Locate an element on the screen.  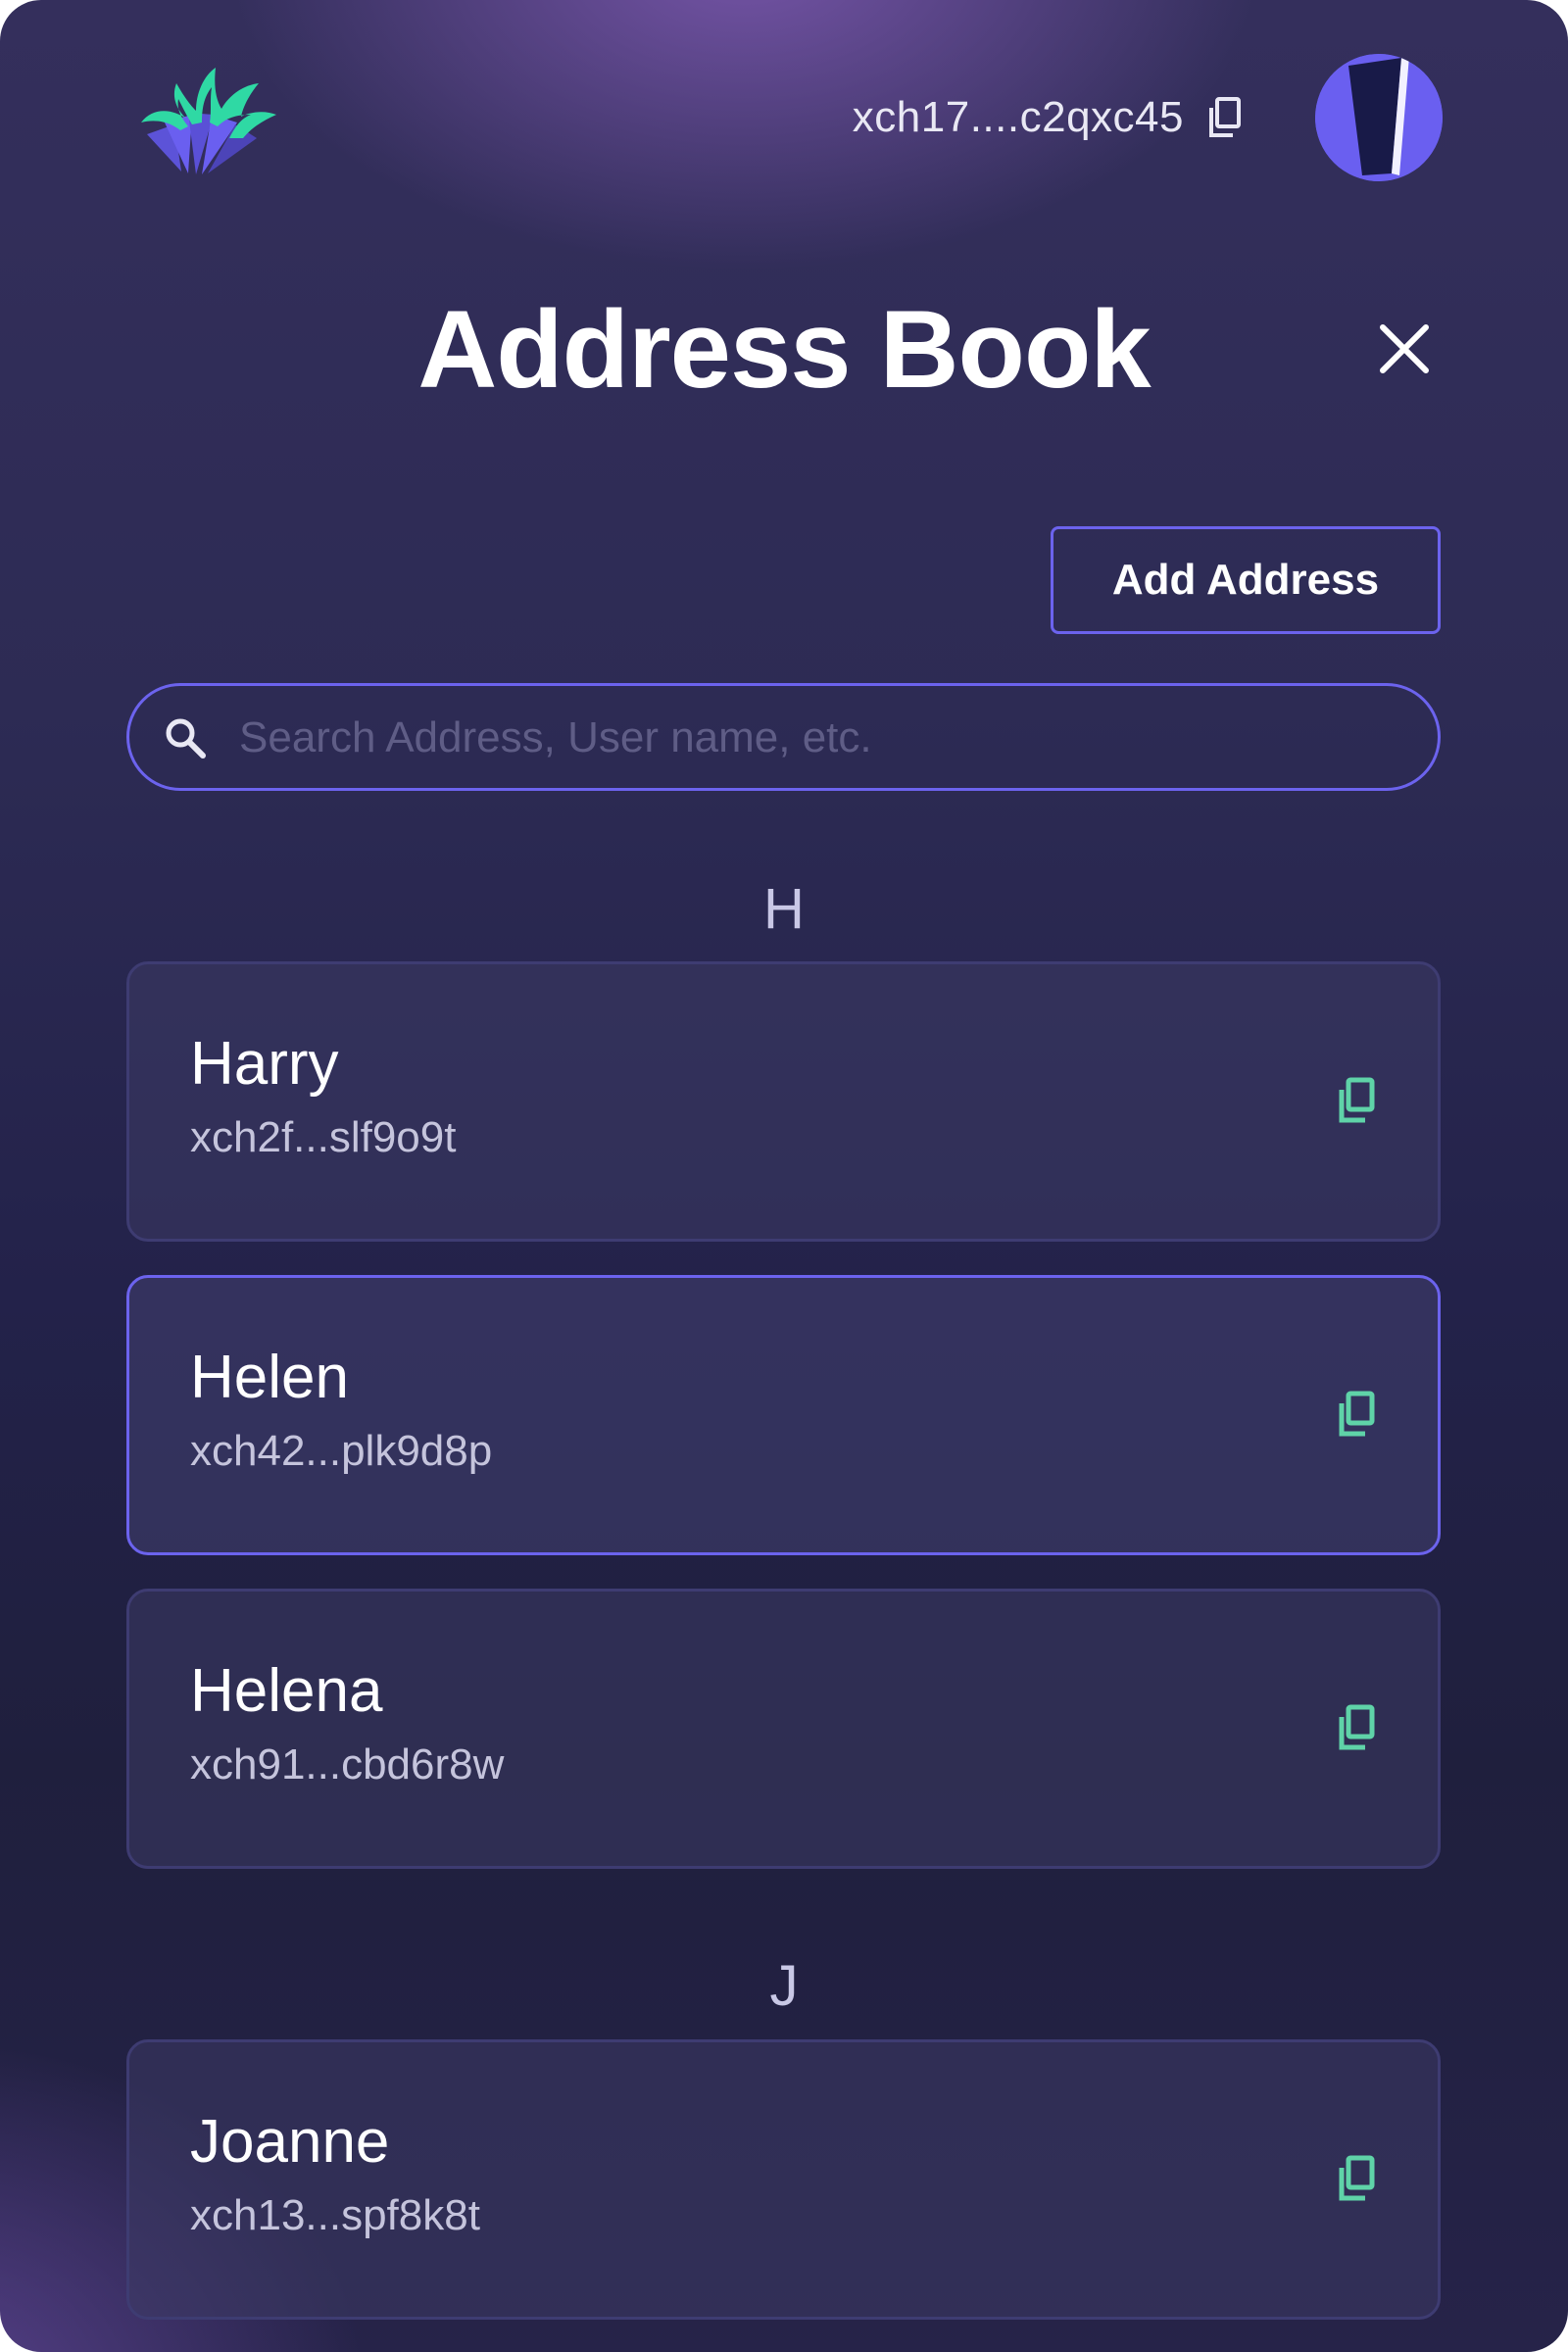
contact-card-joanne: Joanne xch13...spf8k8t is located at coordinates (783, 2179).